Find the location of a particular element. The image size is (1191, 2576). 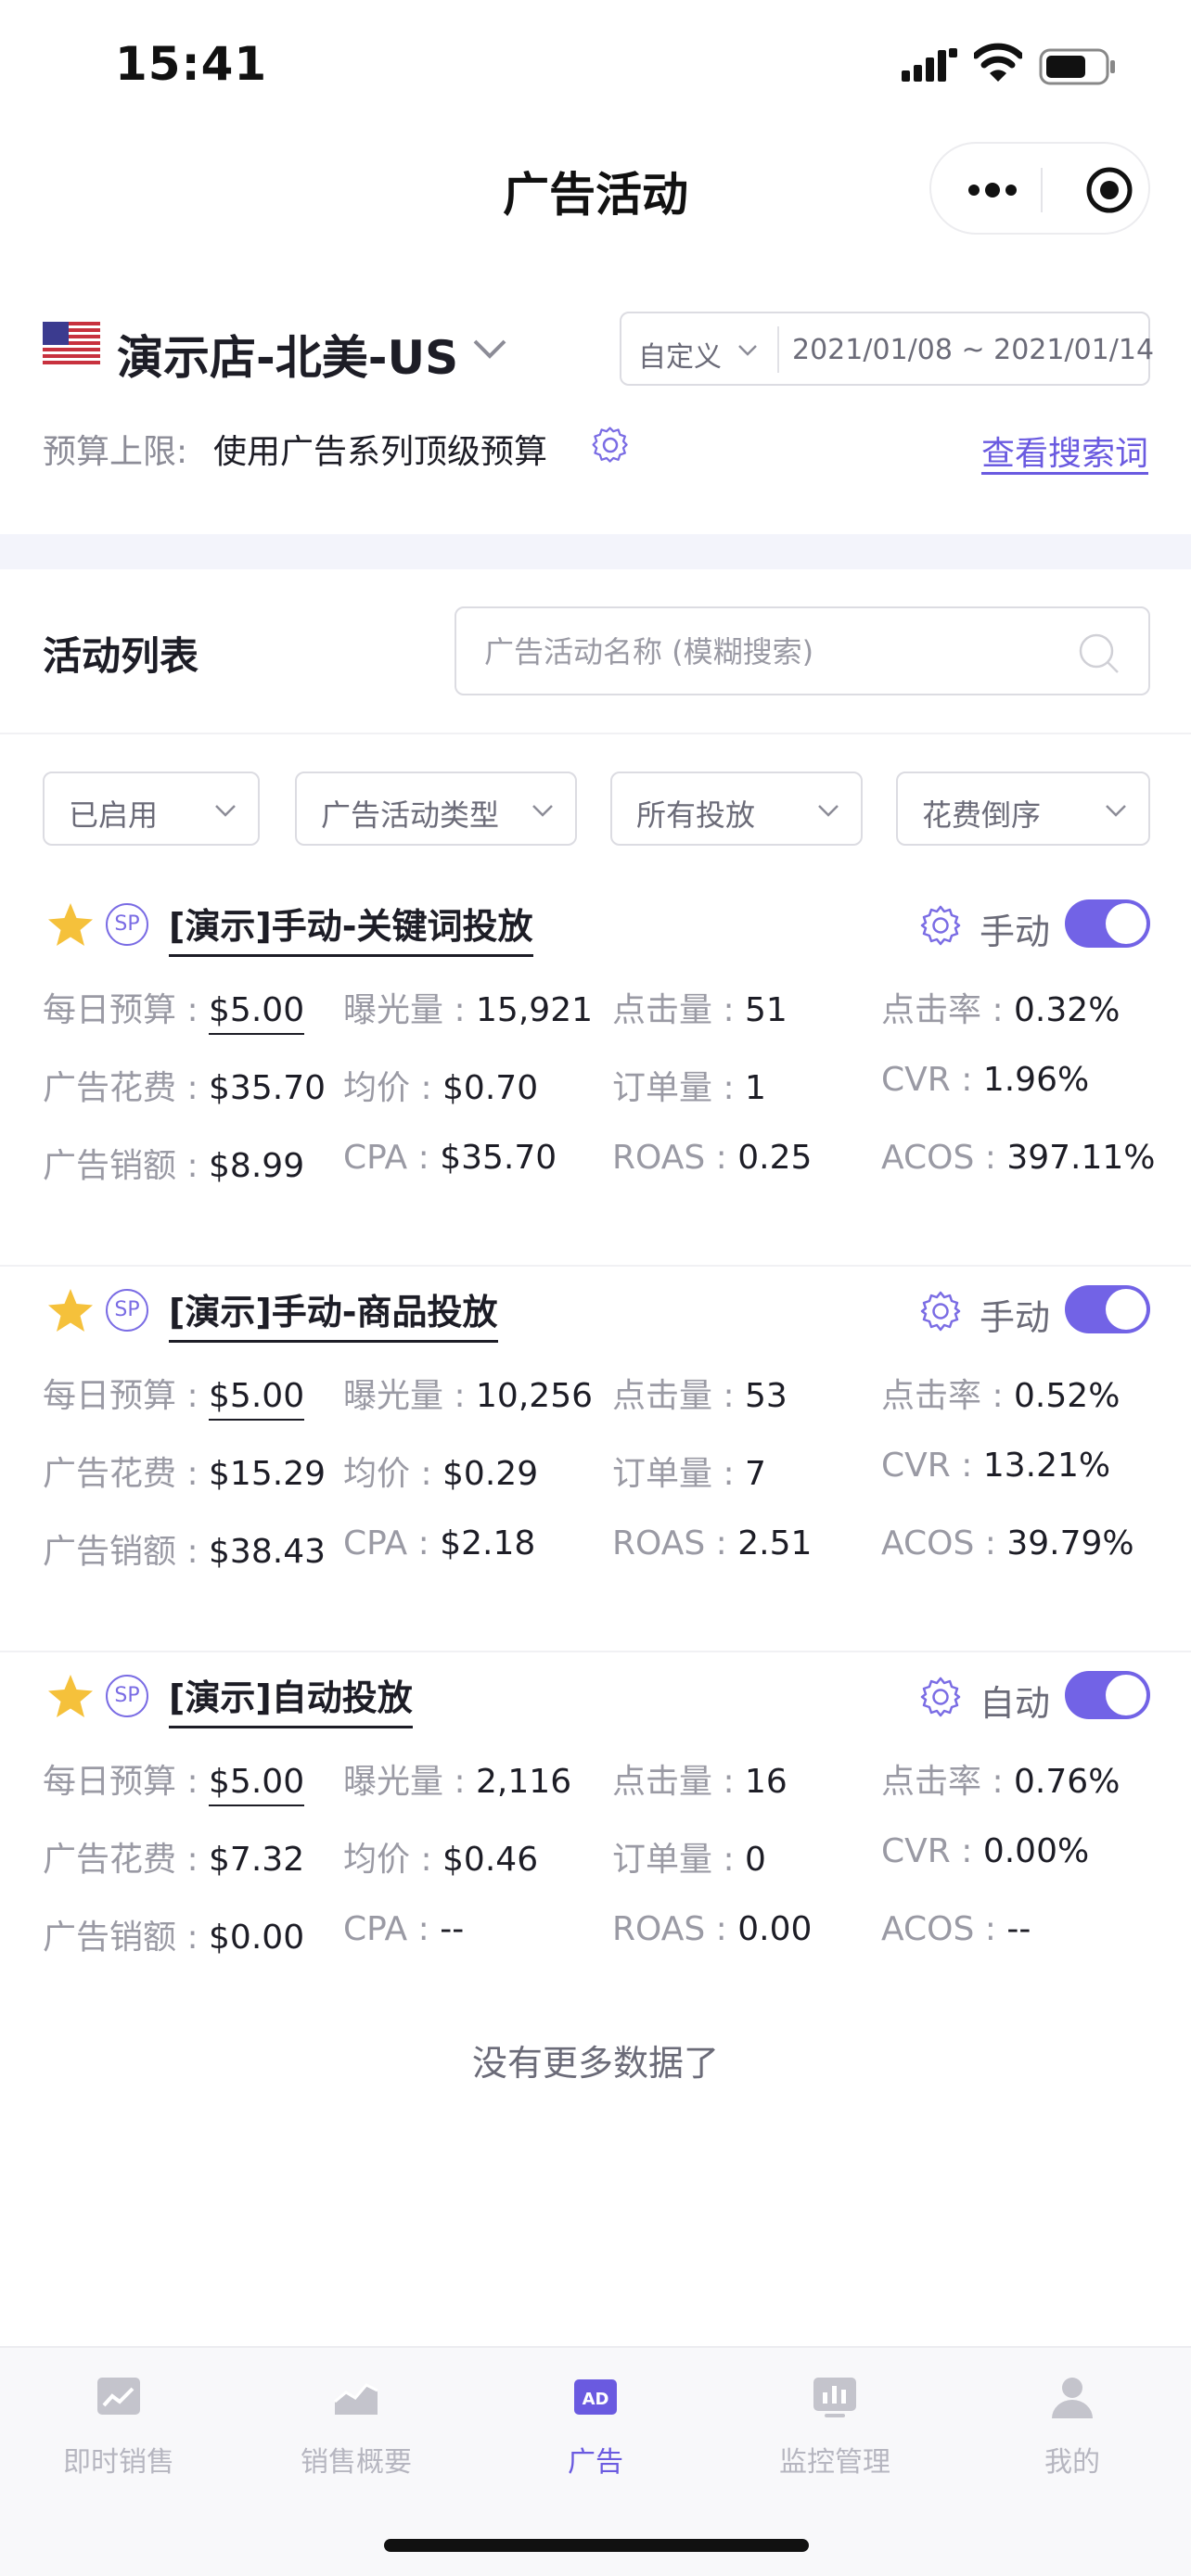

campaign-mode: 自动 is located at coordinates (1015, 1704).